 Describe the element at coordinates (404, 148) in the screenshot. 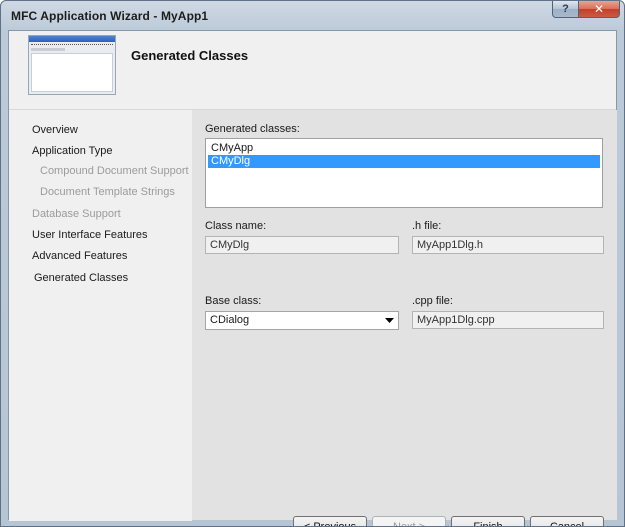

I see `list-item-cmyapp: CMyApp` at that location.